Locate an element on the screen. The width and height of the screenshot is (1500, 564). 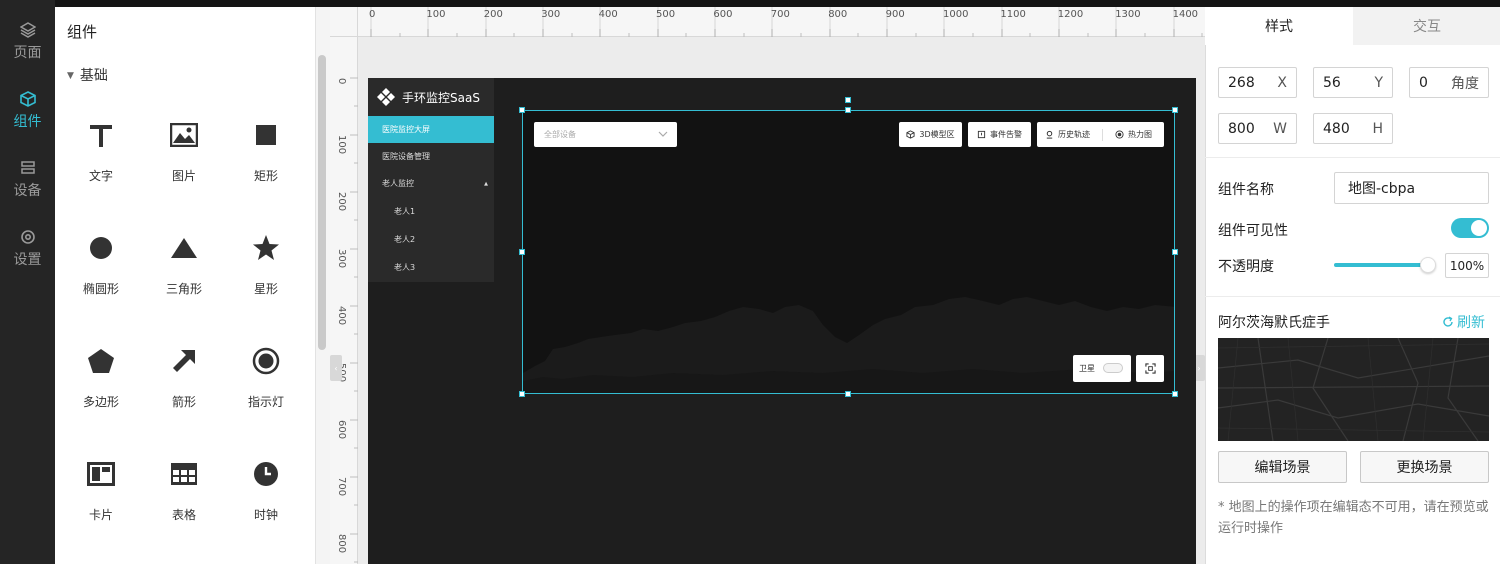
resize-handle-s is located at coordinates (848, 394).